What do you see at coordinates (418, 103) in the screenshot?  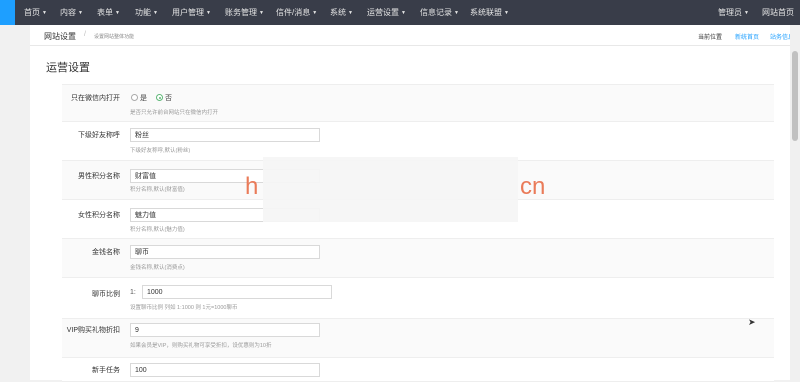 I see `form-row-wechat-only: 只在微信内打开 是 否 是否只允许前台网站只在微信内打开` at bounding box center [418, 103].